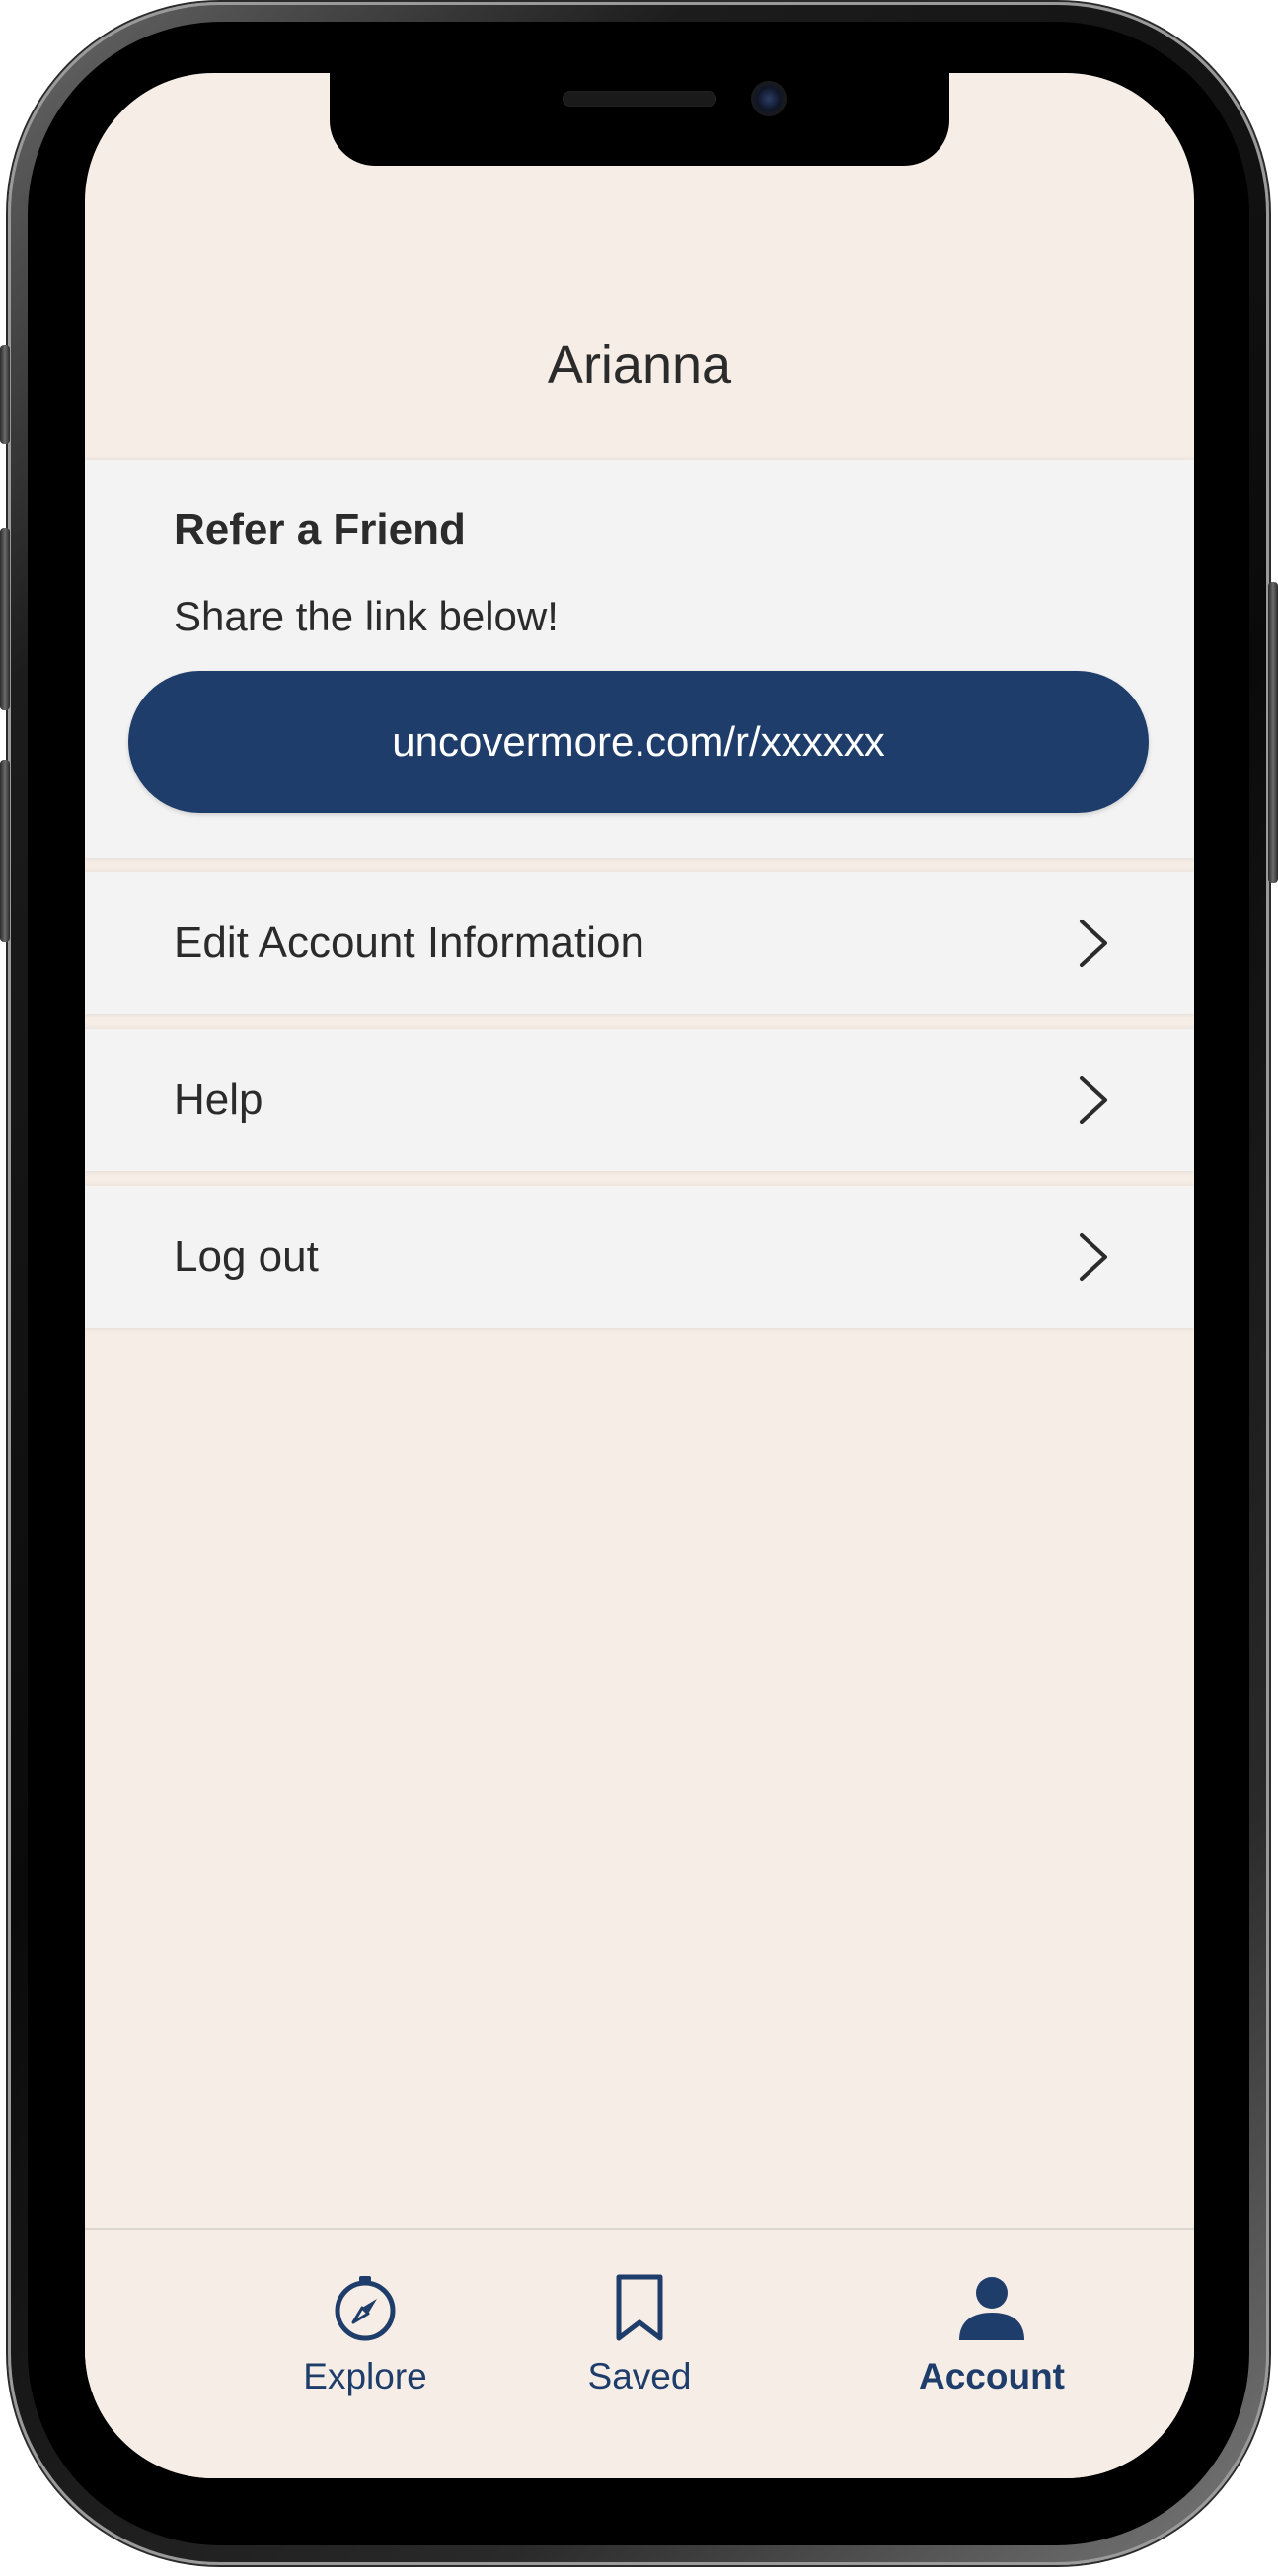 Image resolution: width=1278 pixels, height=2576 pixels. What do you see at coordinates (366, 616) in the screenshot?
I see `refer-friend-subtitle: Share the link below!` at bounding box center [366, 616].